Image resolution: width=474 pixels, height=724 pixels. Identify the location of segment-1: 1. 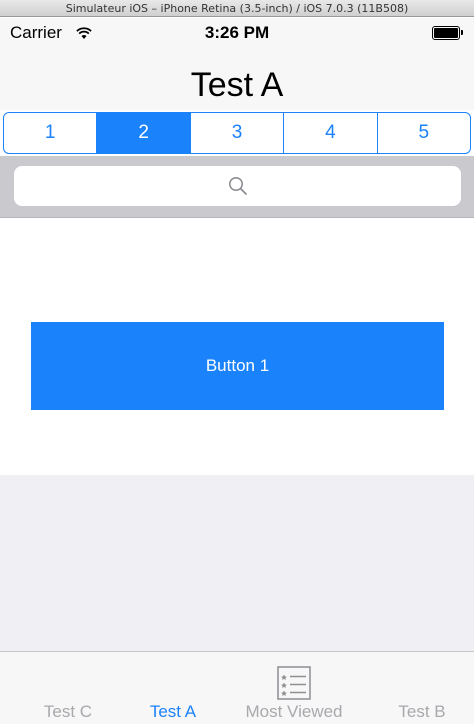
(51, 133).